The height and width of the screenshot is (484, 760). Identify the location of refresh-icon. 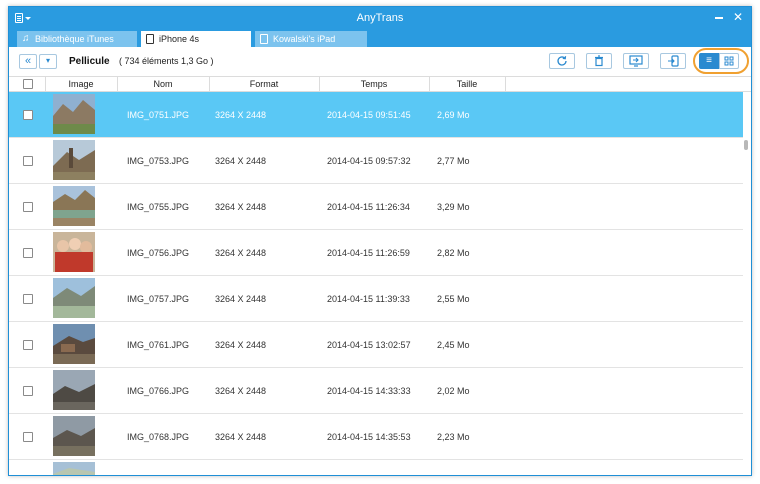
(562, 61).